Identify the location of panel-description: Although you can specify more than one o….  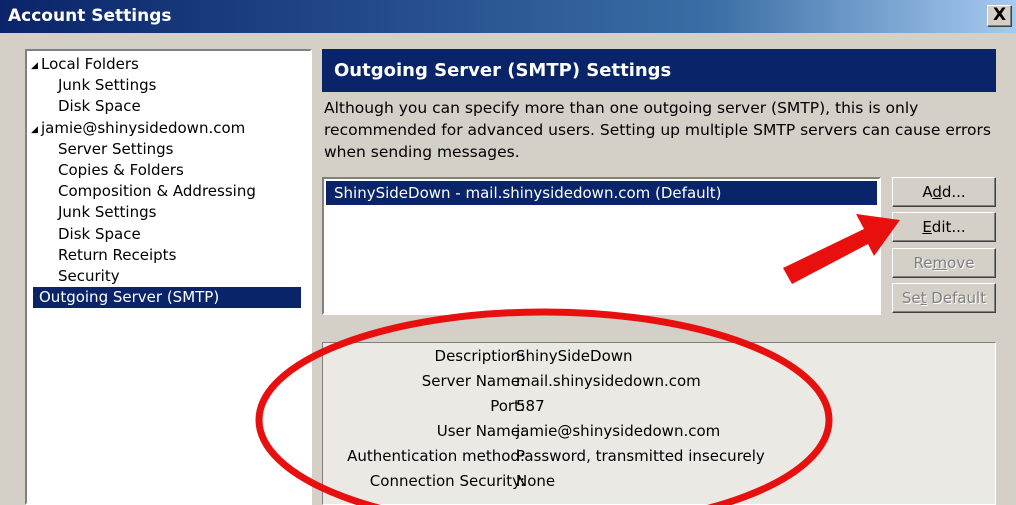
(657, 130).